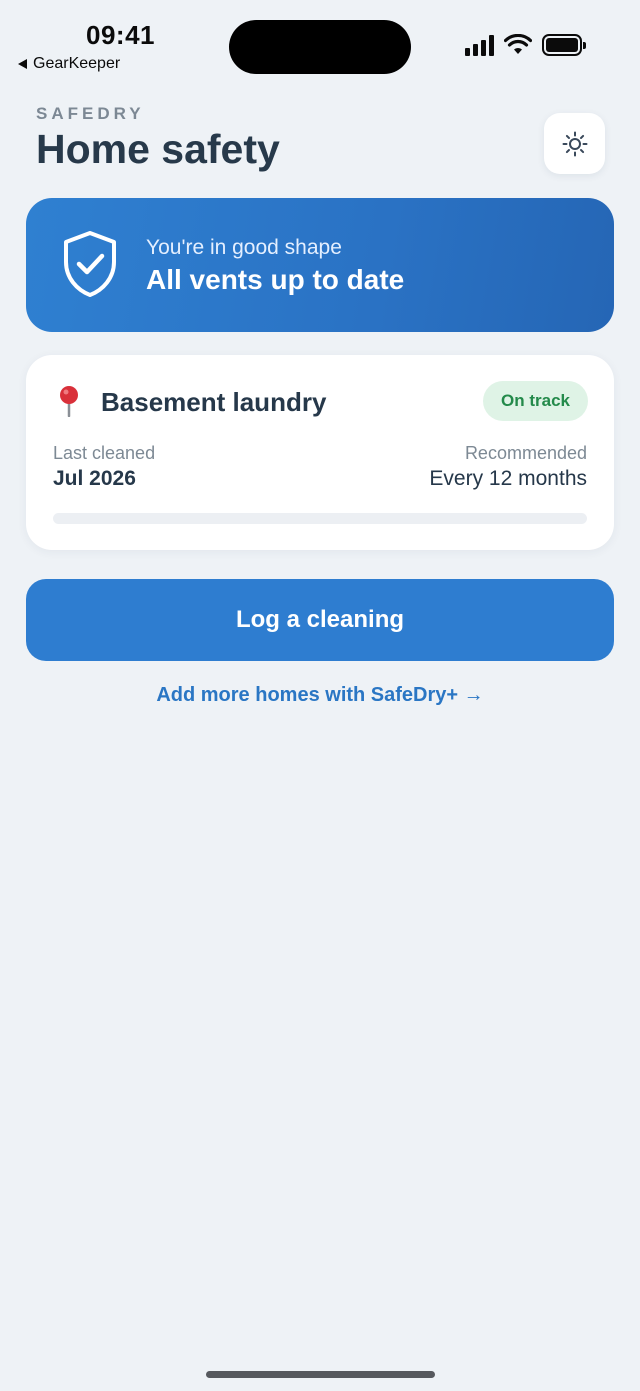  I want to click on page-title: Home safety, so click(158, 149).